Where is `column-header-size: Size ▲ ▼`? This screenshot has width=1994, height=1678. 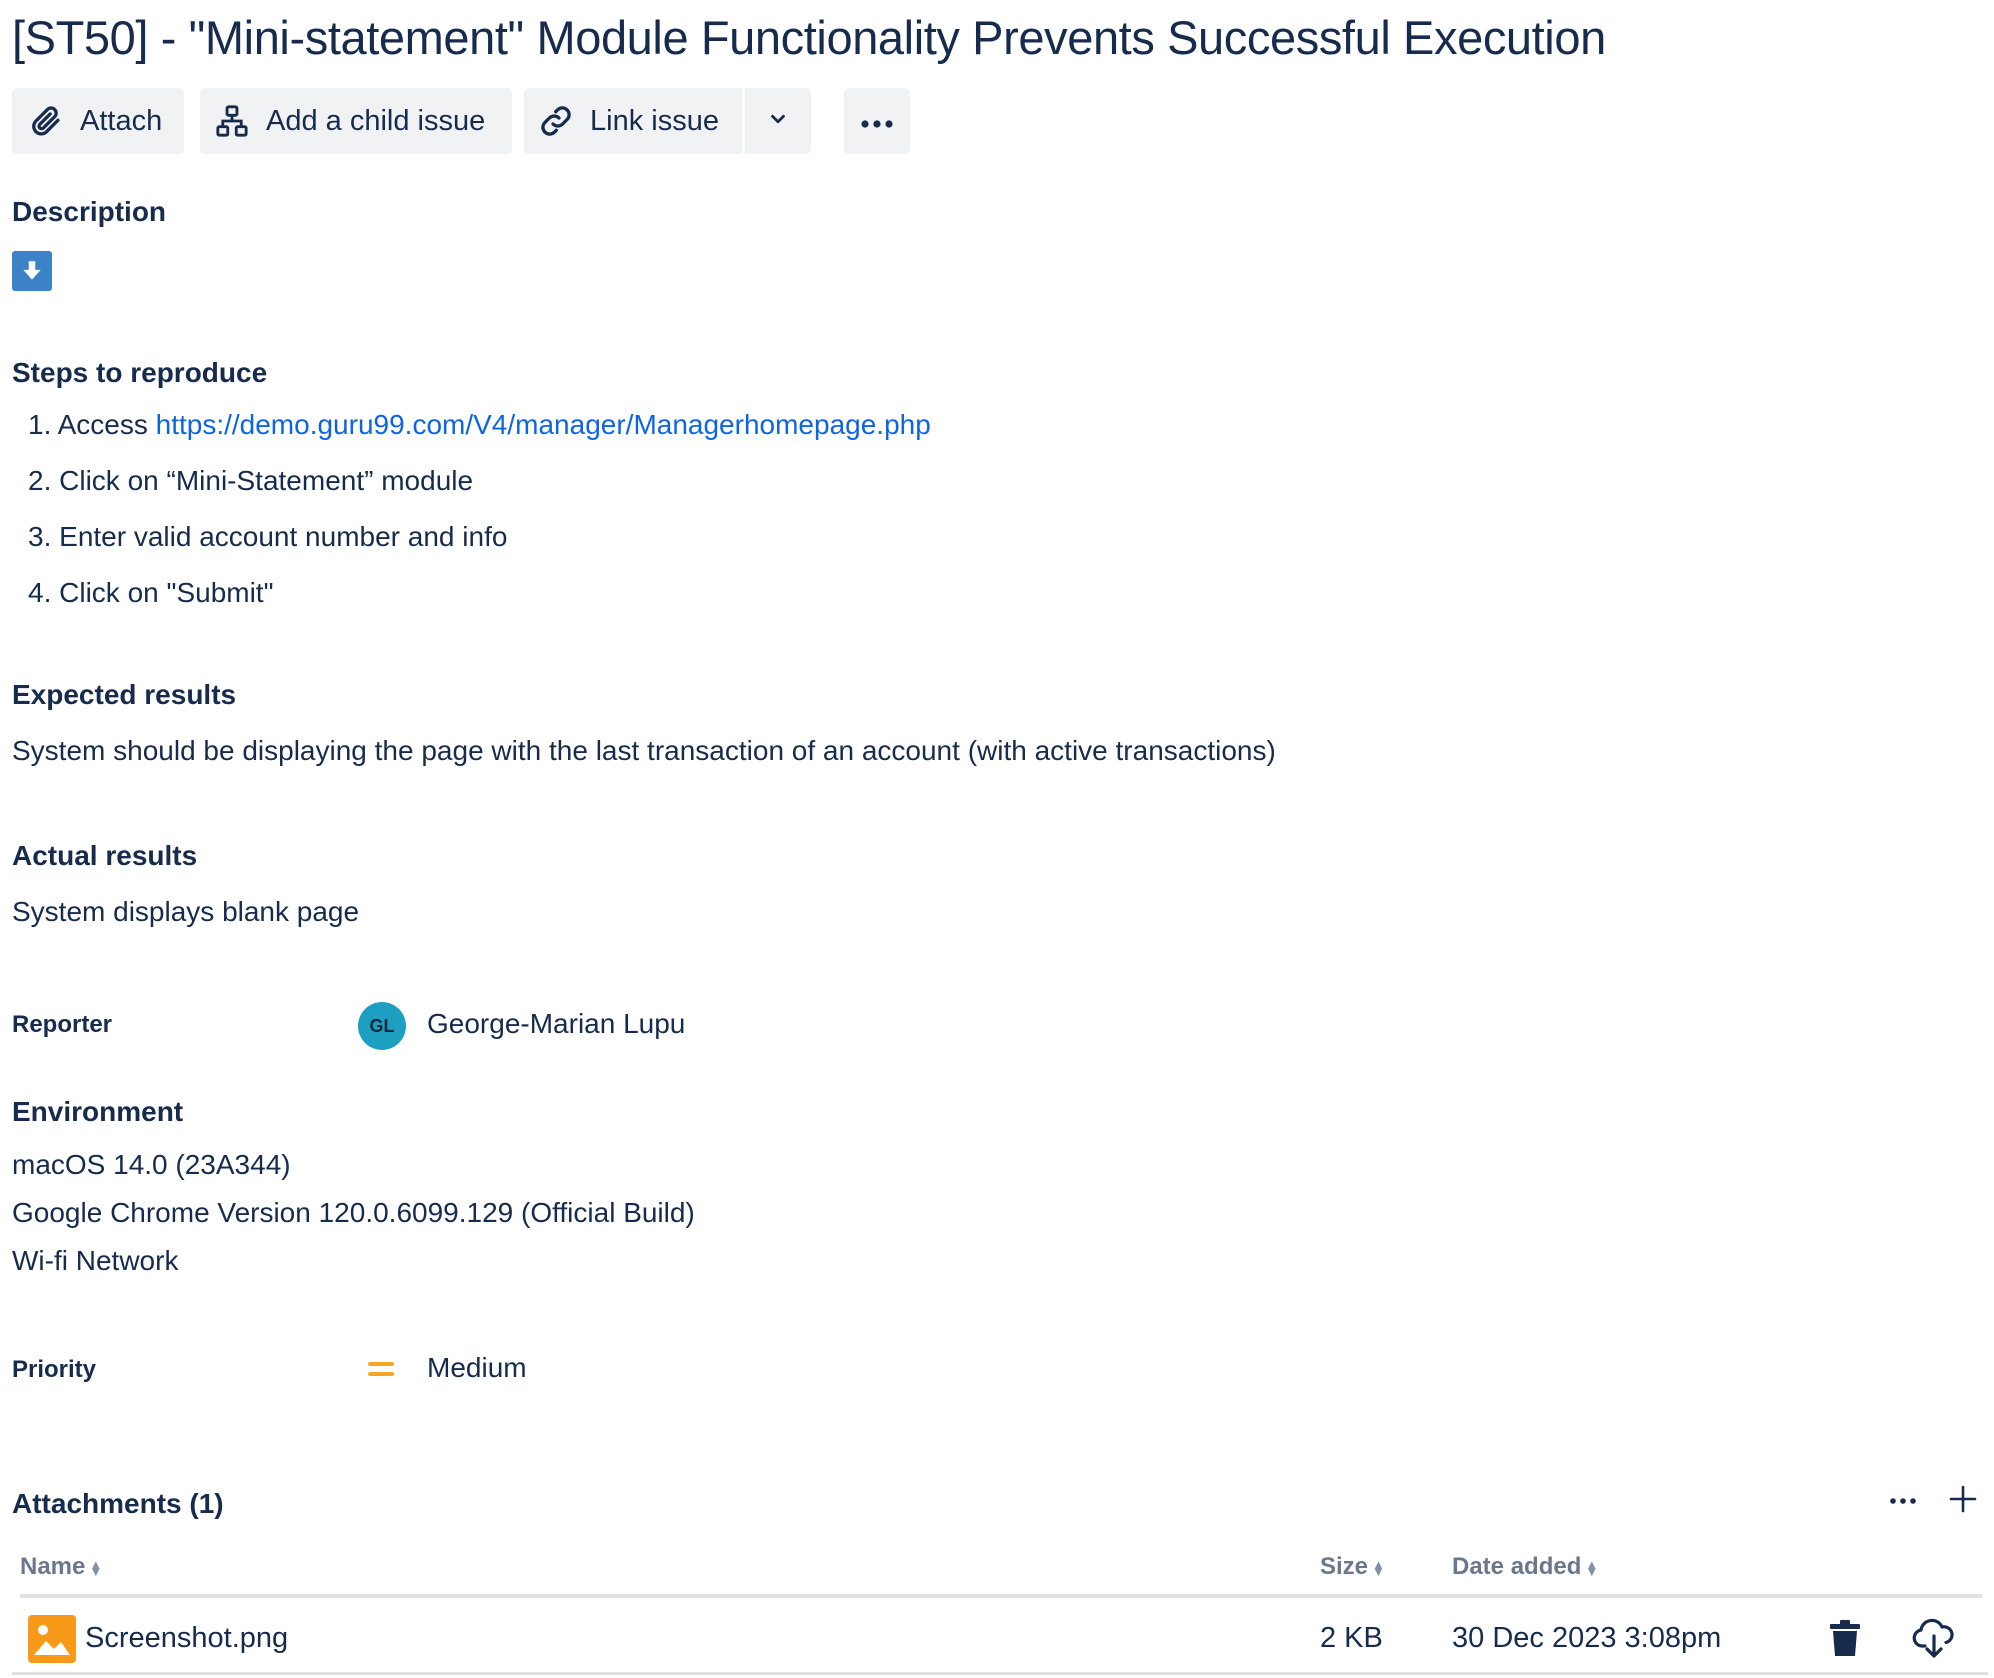
column-header-size: Size ▲ ▼ is located at coordinates (1352, 1567).